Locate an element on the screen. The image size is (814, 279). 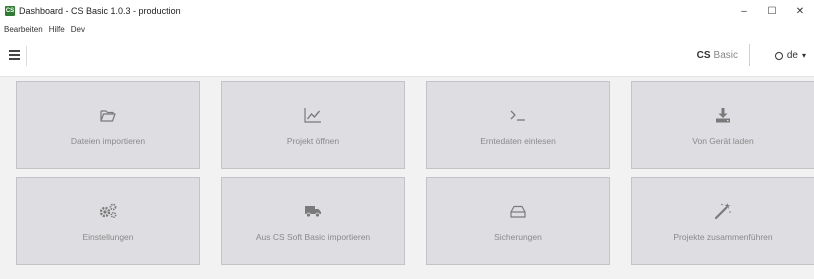
menu-item-bearbeiten: Bearbeiten is located at coordinates (23, 29).